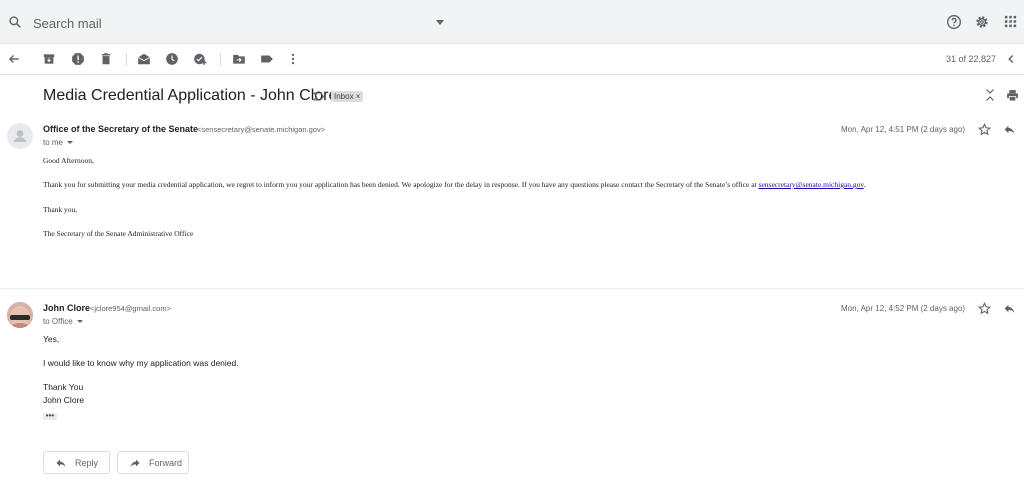  I want to click on sender-name: John Clore, so click(66, 308).